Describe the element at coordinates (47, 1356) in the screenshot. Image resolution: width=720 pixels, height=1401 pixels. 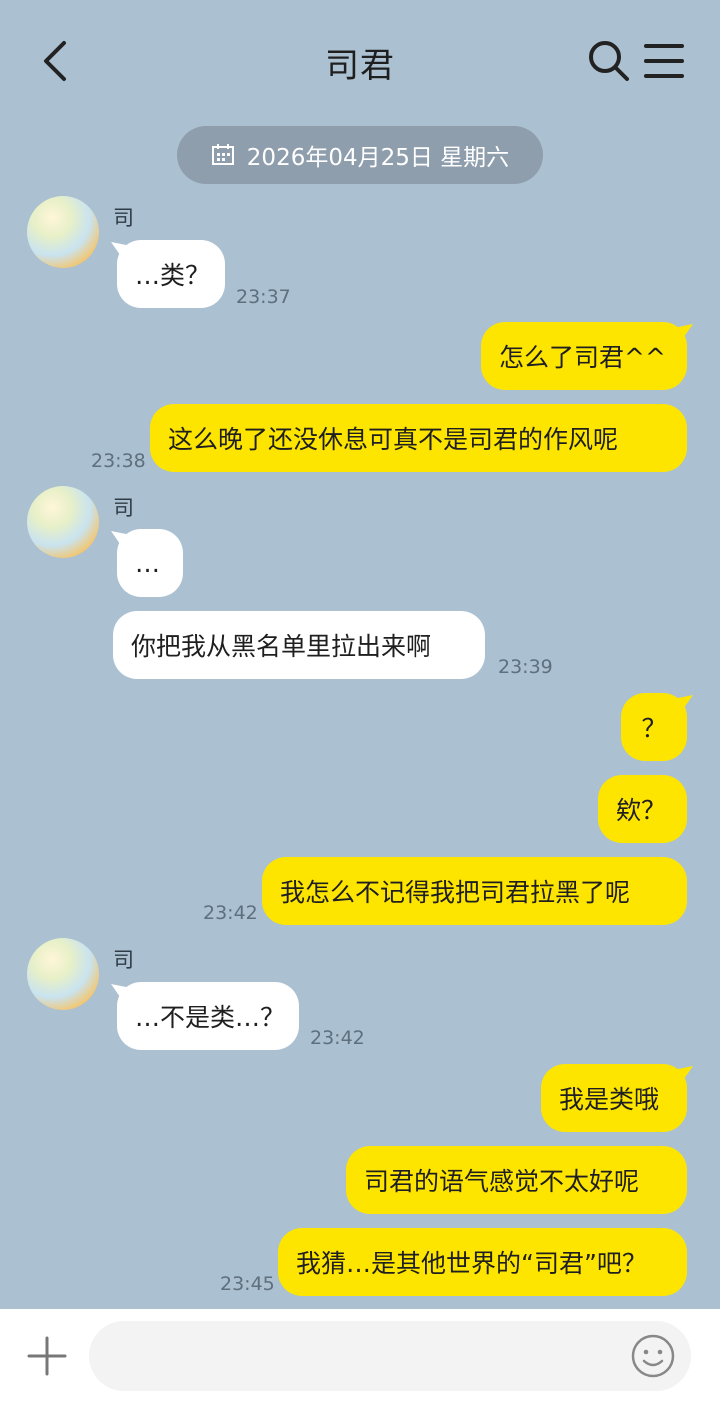
I see `plus-icon` at that location.